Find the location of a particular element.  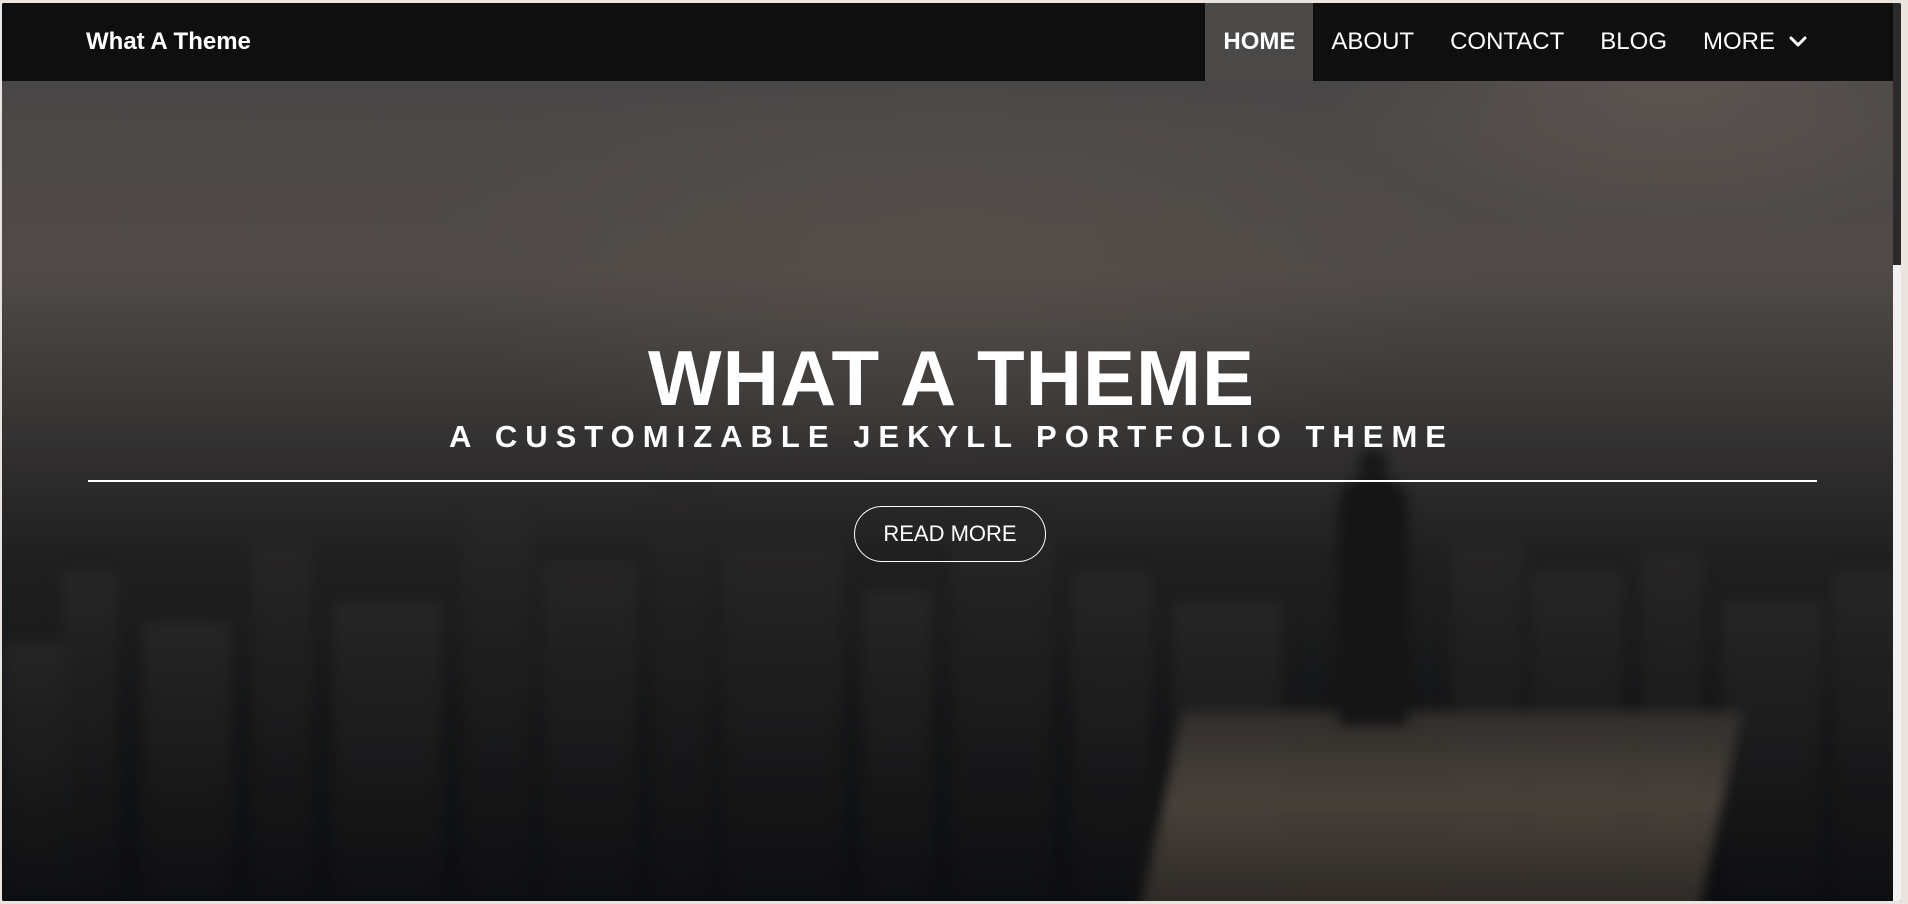

hero-divider is located at coordinates (952, 481).